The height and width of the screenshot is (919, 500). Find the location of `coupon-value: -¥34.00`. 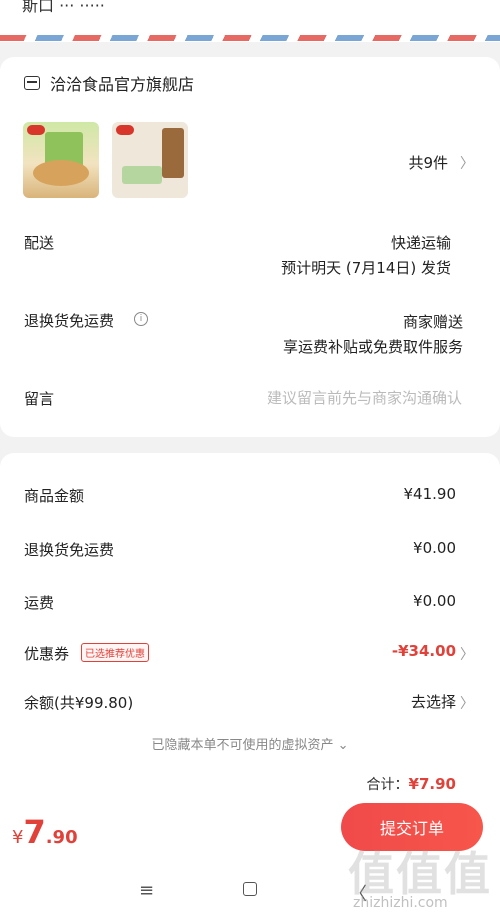

coupon-value: -¥34.00 is located at coordinates (424, 651).